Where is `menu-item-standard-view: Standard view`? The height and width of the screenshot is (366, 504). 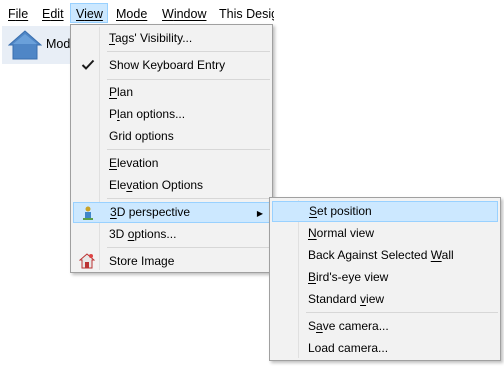 menu-item-standard-view: Standard view is located at coordinates (385, 299).